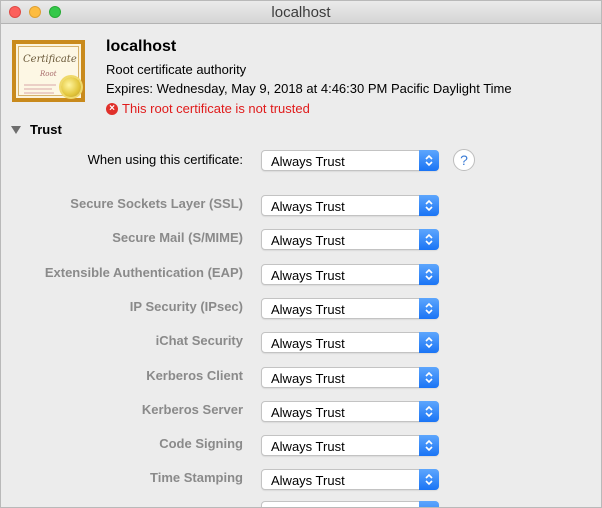 This screenshot has height=508, width=602. What do you see at coordinates (196, 477) in the screenshot?
I see `trust-policy-label: Time Stamping` at bounding box center [196, 477].